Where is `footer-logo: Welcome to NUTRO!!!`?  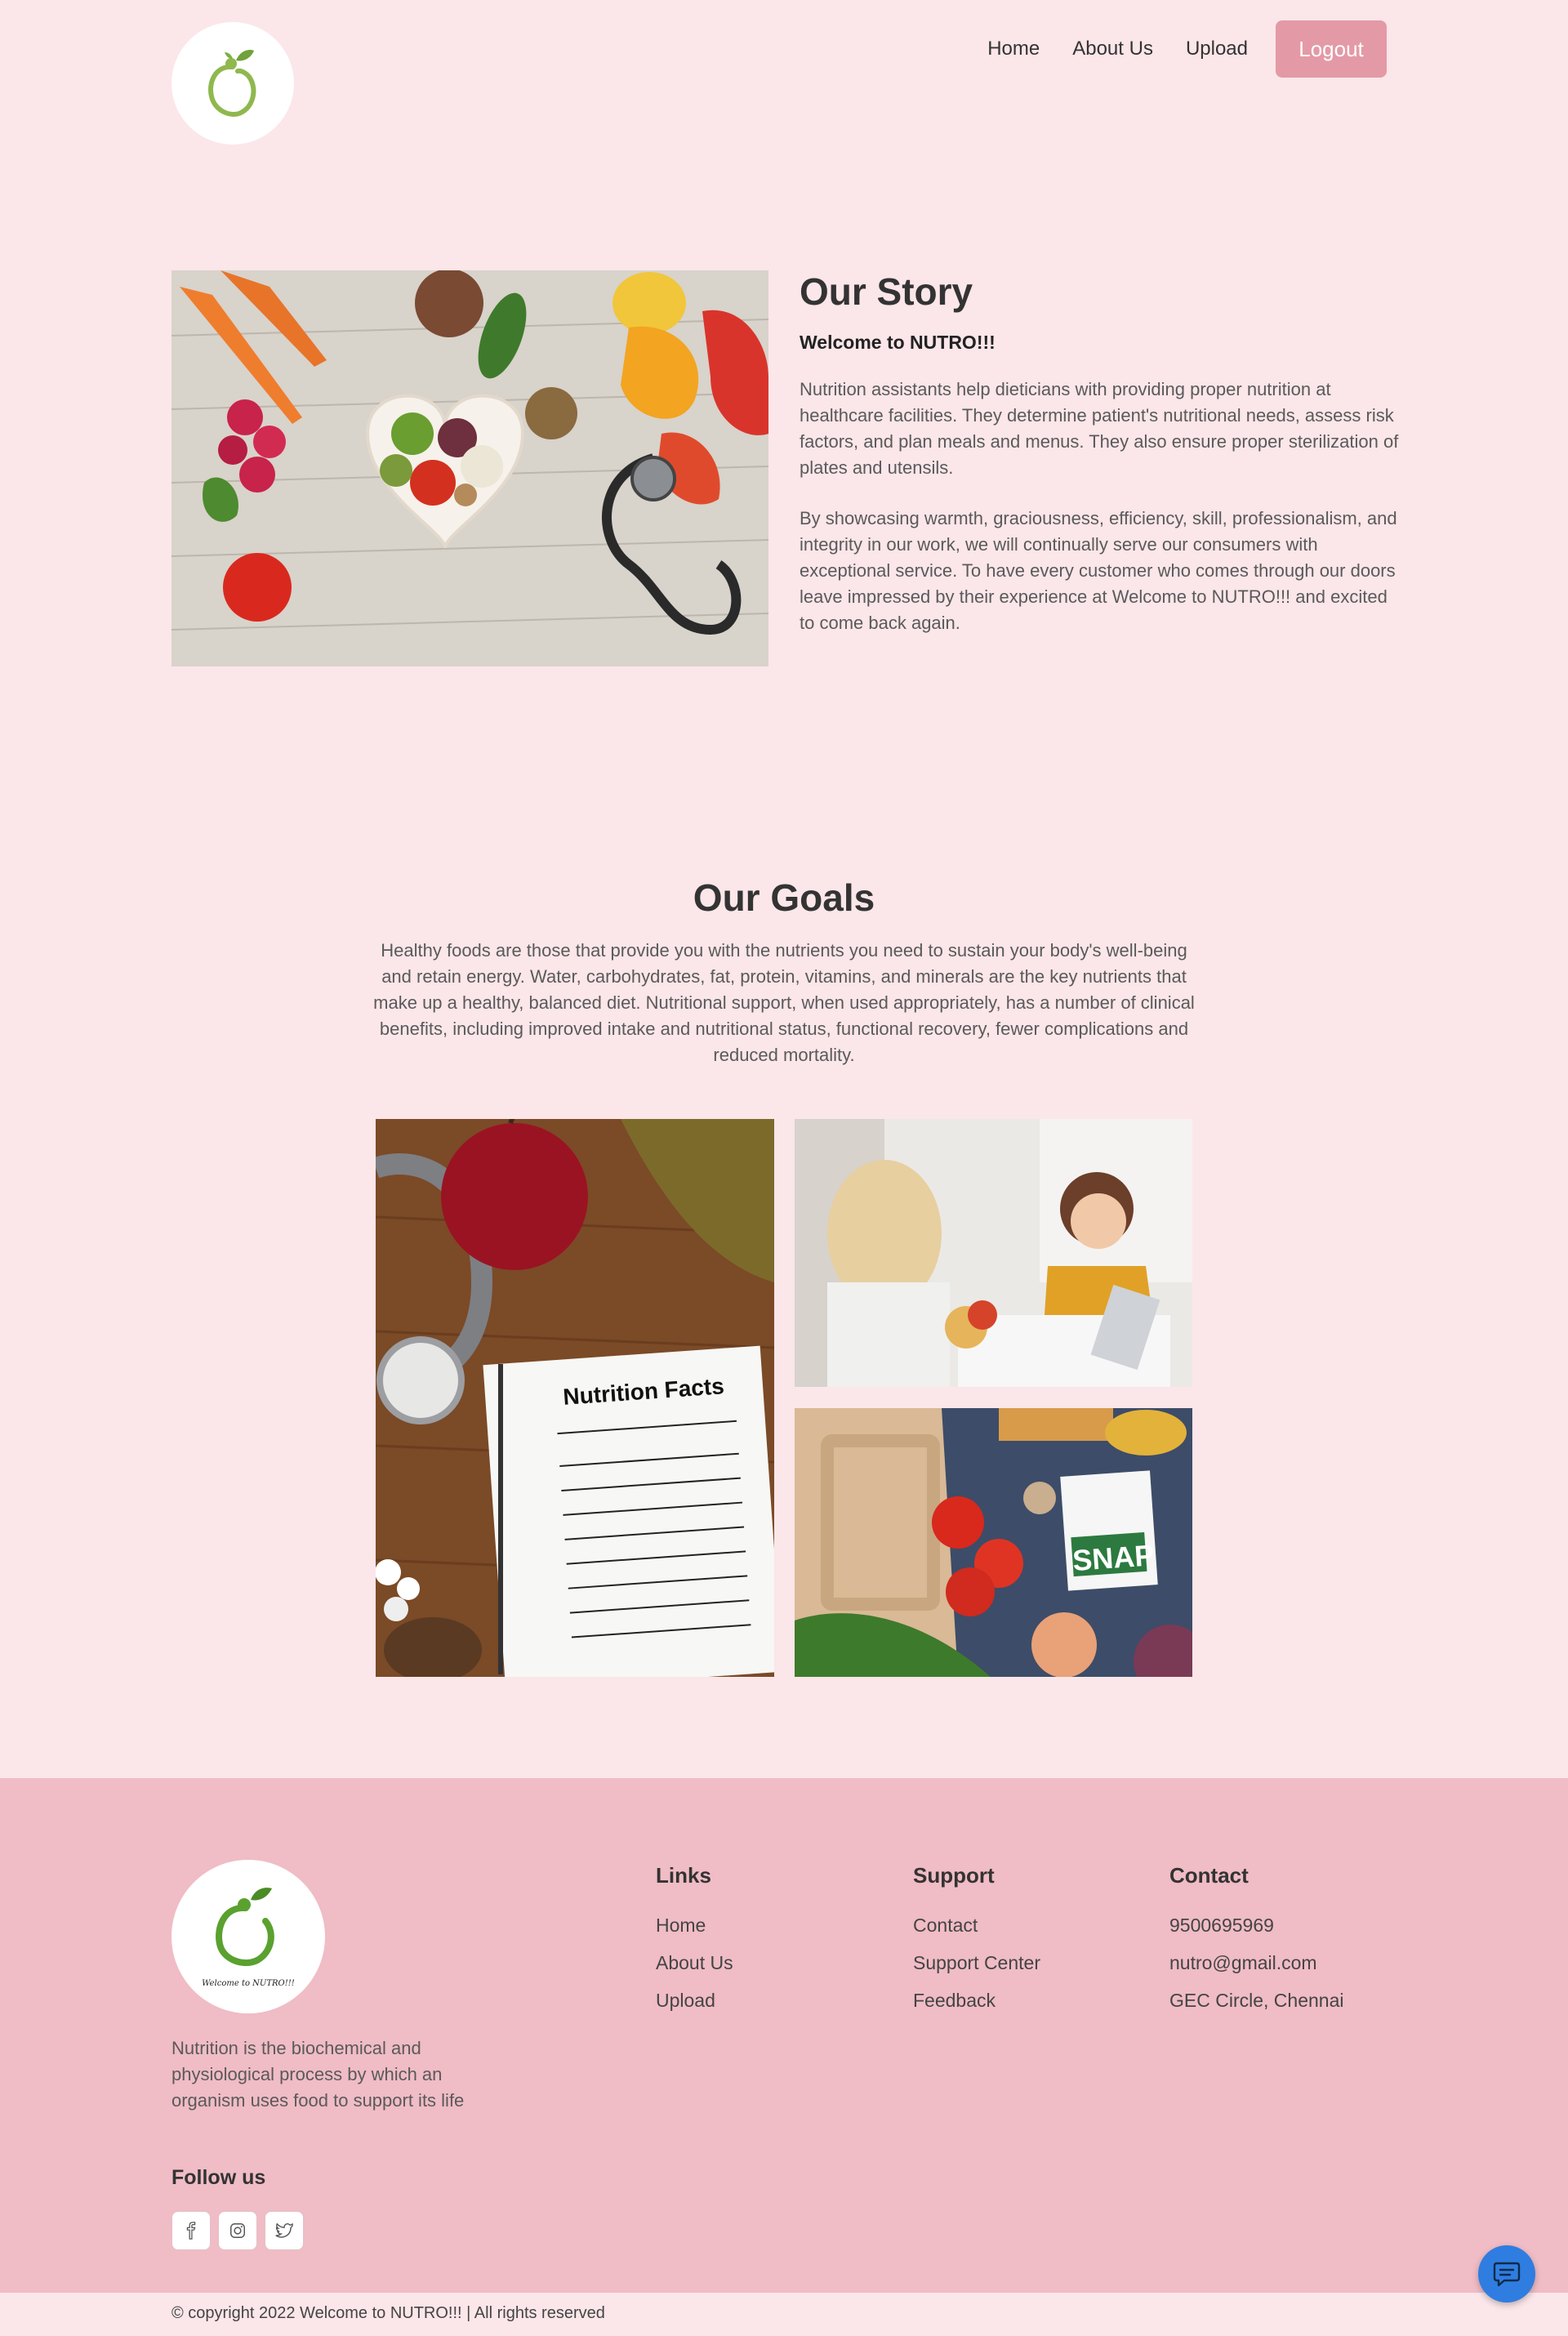
footer-logo: Welcome to NUTRO!!! is located at coordinates (248, 1937).